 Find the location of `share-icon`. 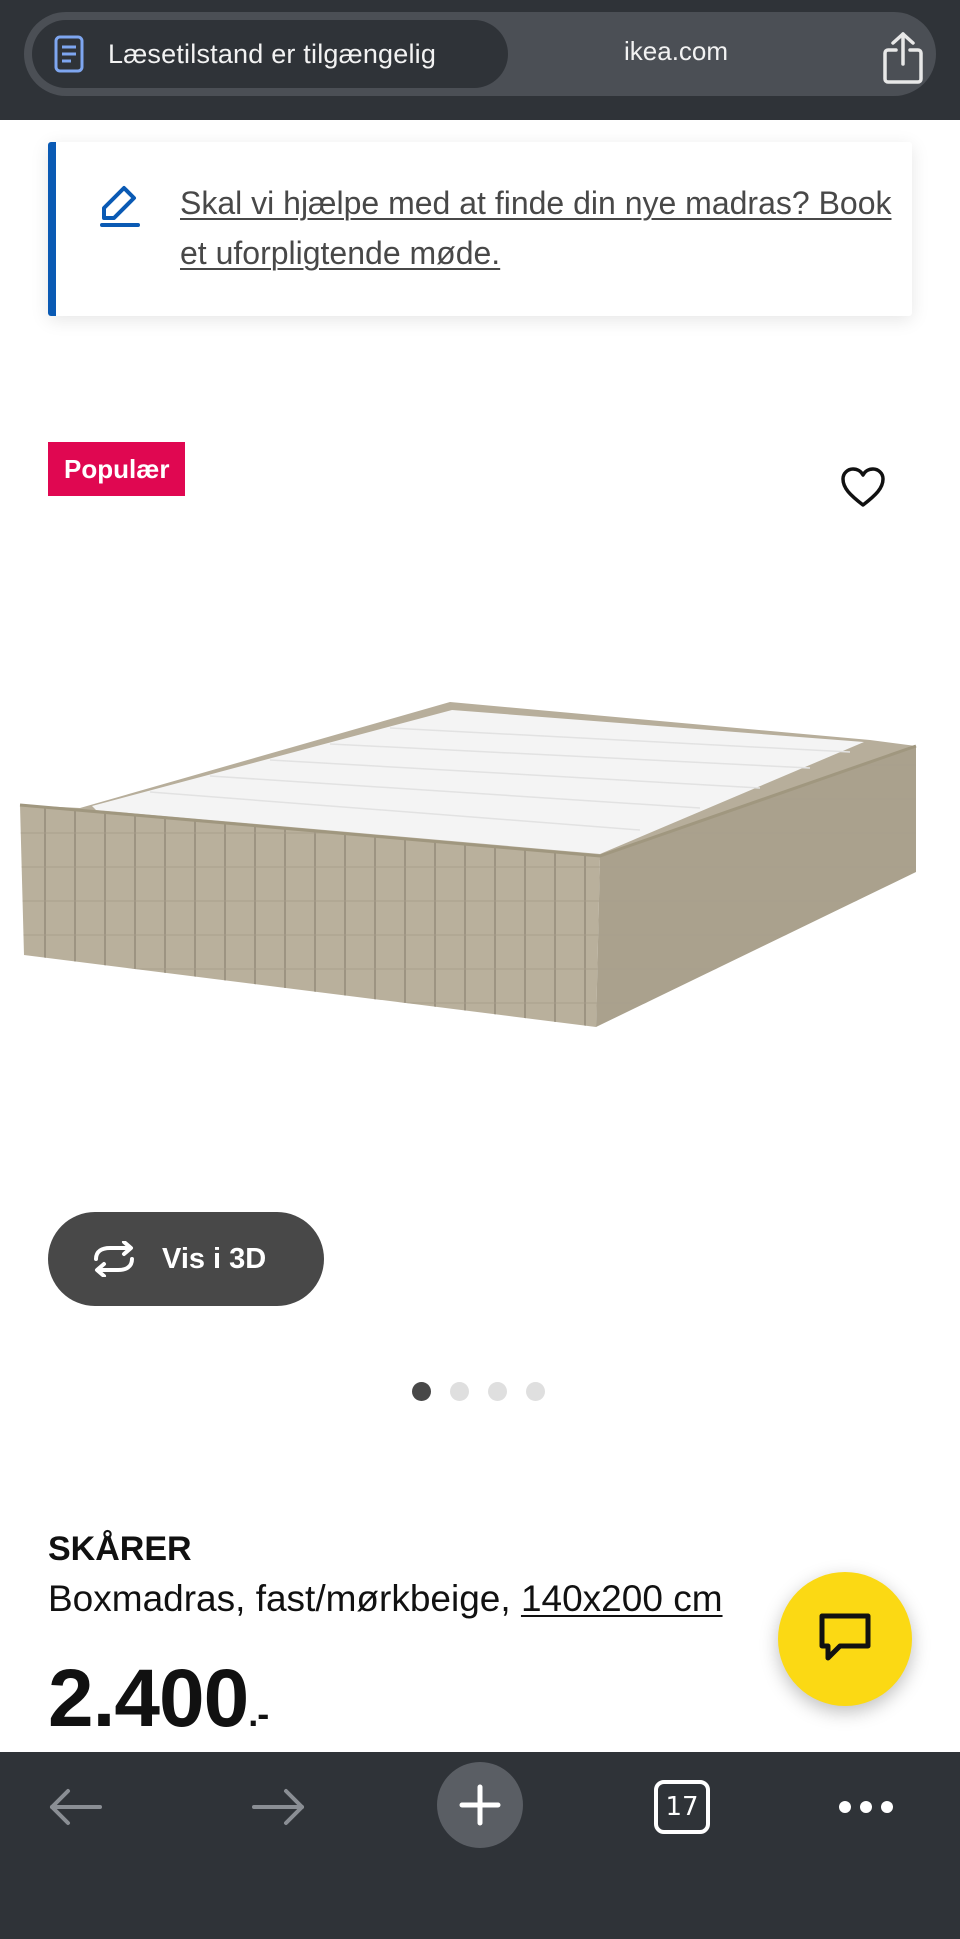

share-icon is located at coordinates (903, 58).